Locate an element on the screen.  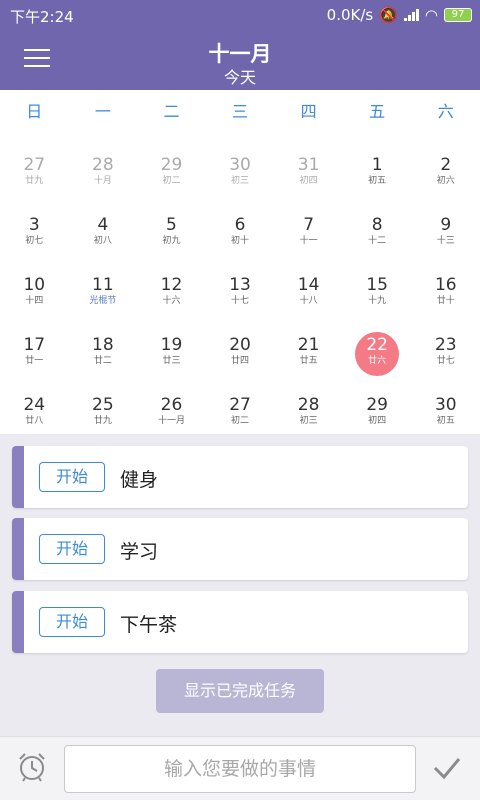
calendar-day: 15 十九 is located at coordinates (377, 284).